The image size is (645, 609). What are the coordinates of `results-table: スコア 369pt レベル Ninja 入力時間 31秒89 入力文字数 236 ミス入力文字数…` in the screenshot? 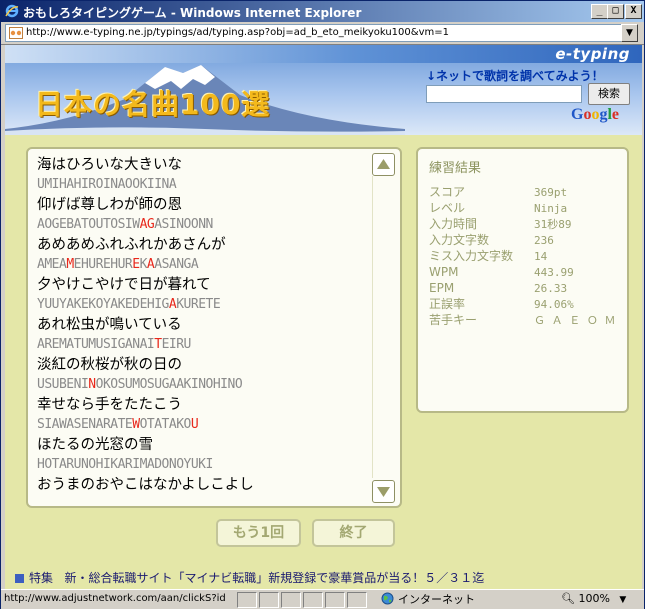 It's located at (522, 256).